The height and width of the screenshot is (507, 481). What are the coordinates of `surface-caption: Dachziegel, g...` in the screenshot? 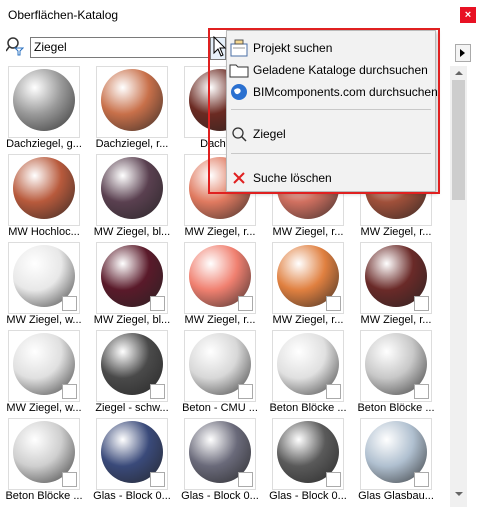 It's located at (44, 144).